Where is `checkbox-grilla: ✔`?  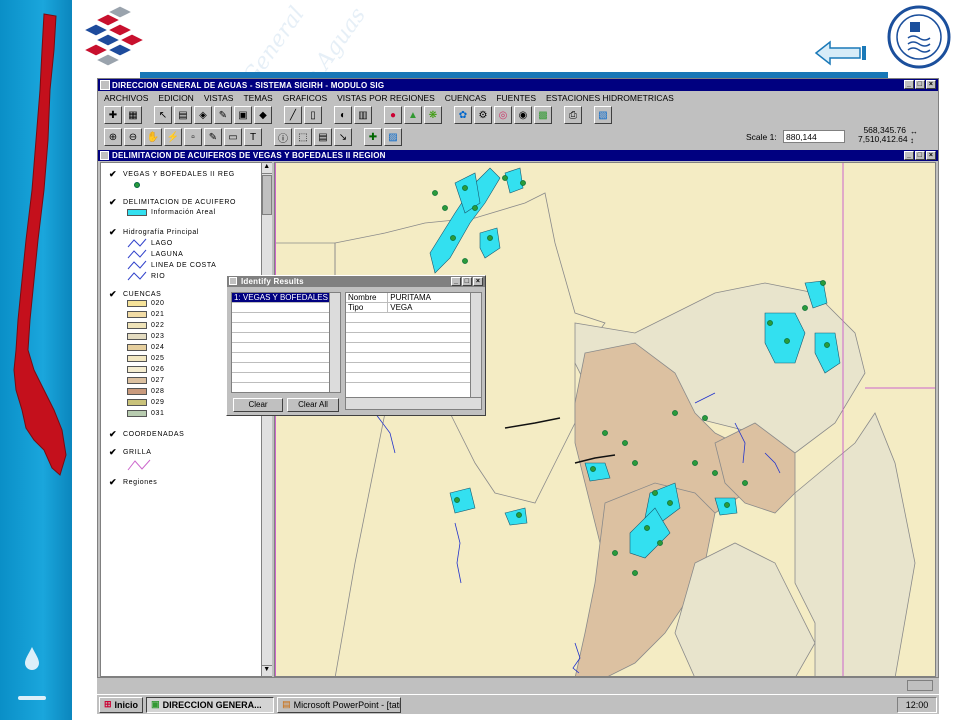 checkbox-grilla: ✔ is located at coordinates (114, 452).